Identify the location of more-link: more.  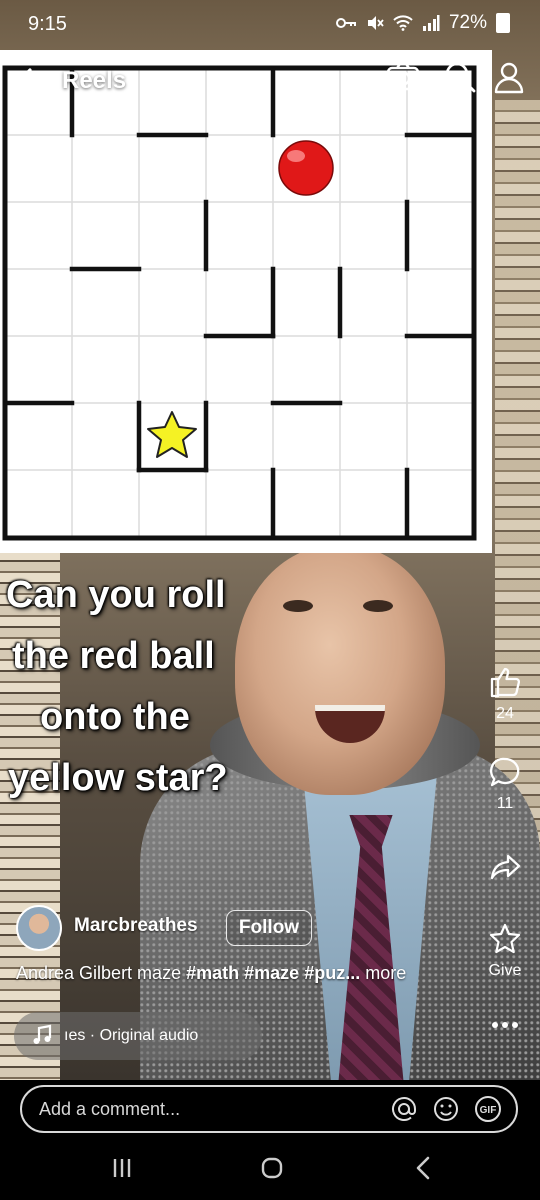
(385, 973).